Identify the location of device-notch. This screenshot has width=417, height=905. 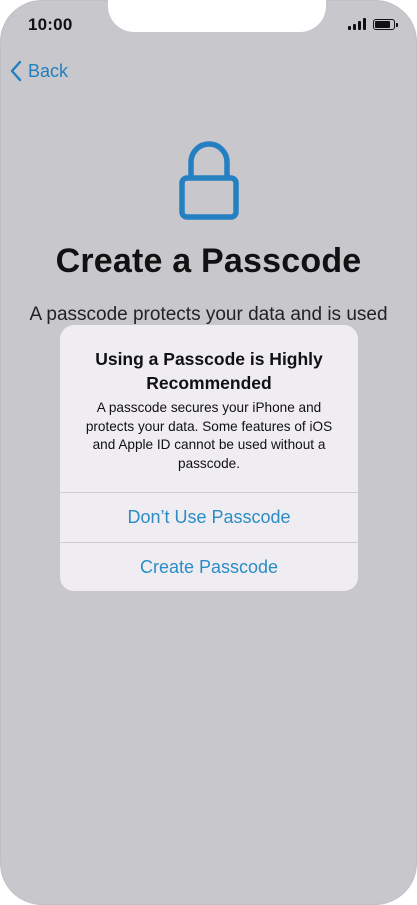
(217, 16).